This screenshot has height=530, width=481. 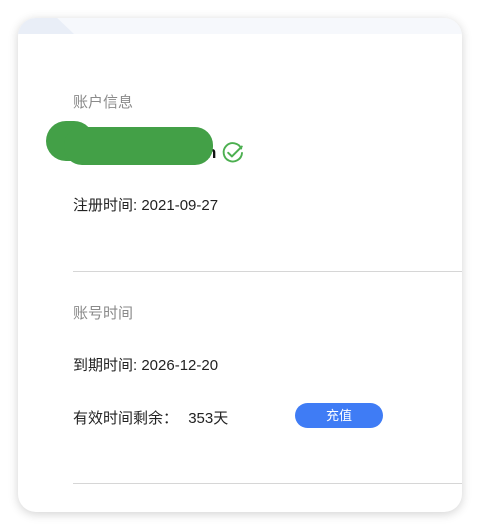 What do you see at coordinates (339, 415) in the screenshot?
I see `recharge-button: 充值` at bounding box center [339, 415].